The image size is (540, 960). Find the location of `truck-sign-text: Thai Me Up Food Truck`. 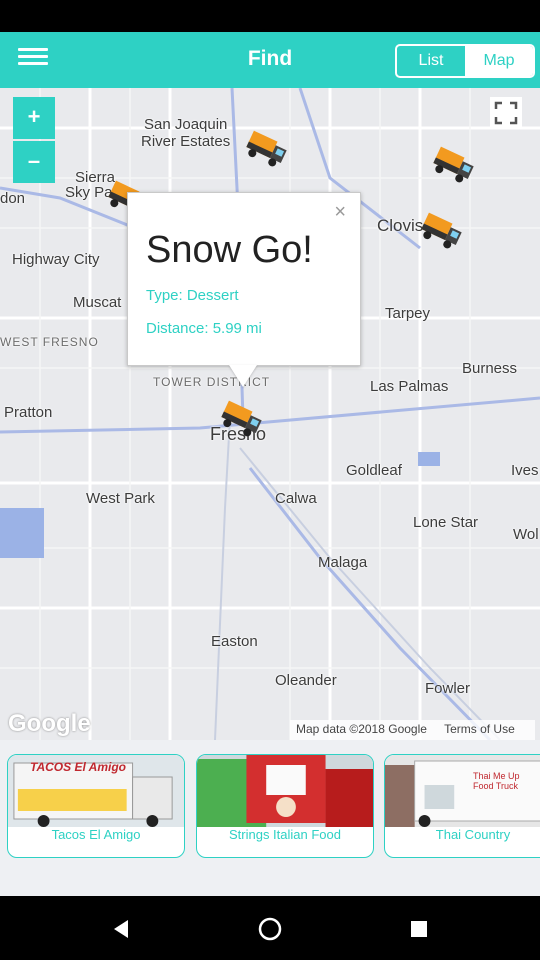

truck-sign-text: Thai Me Up Food Truck is located at coordinates (496, 781).